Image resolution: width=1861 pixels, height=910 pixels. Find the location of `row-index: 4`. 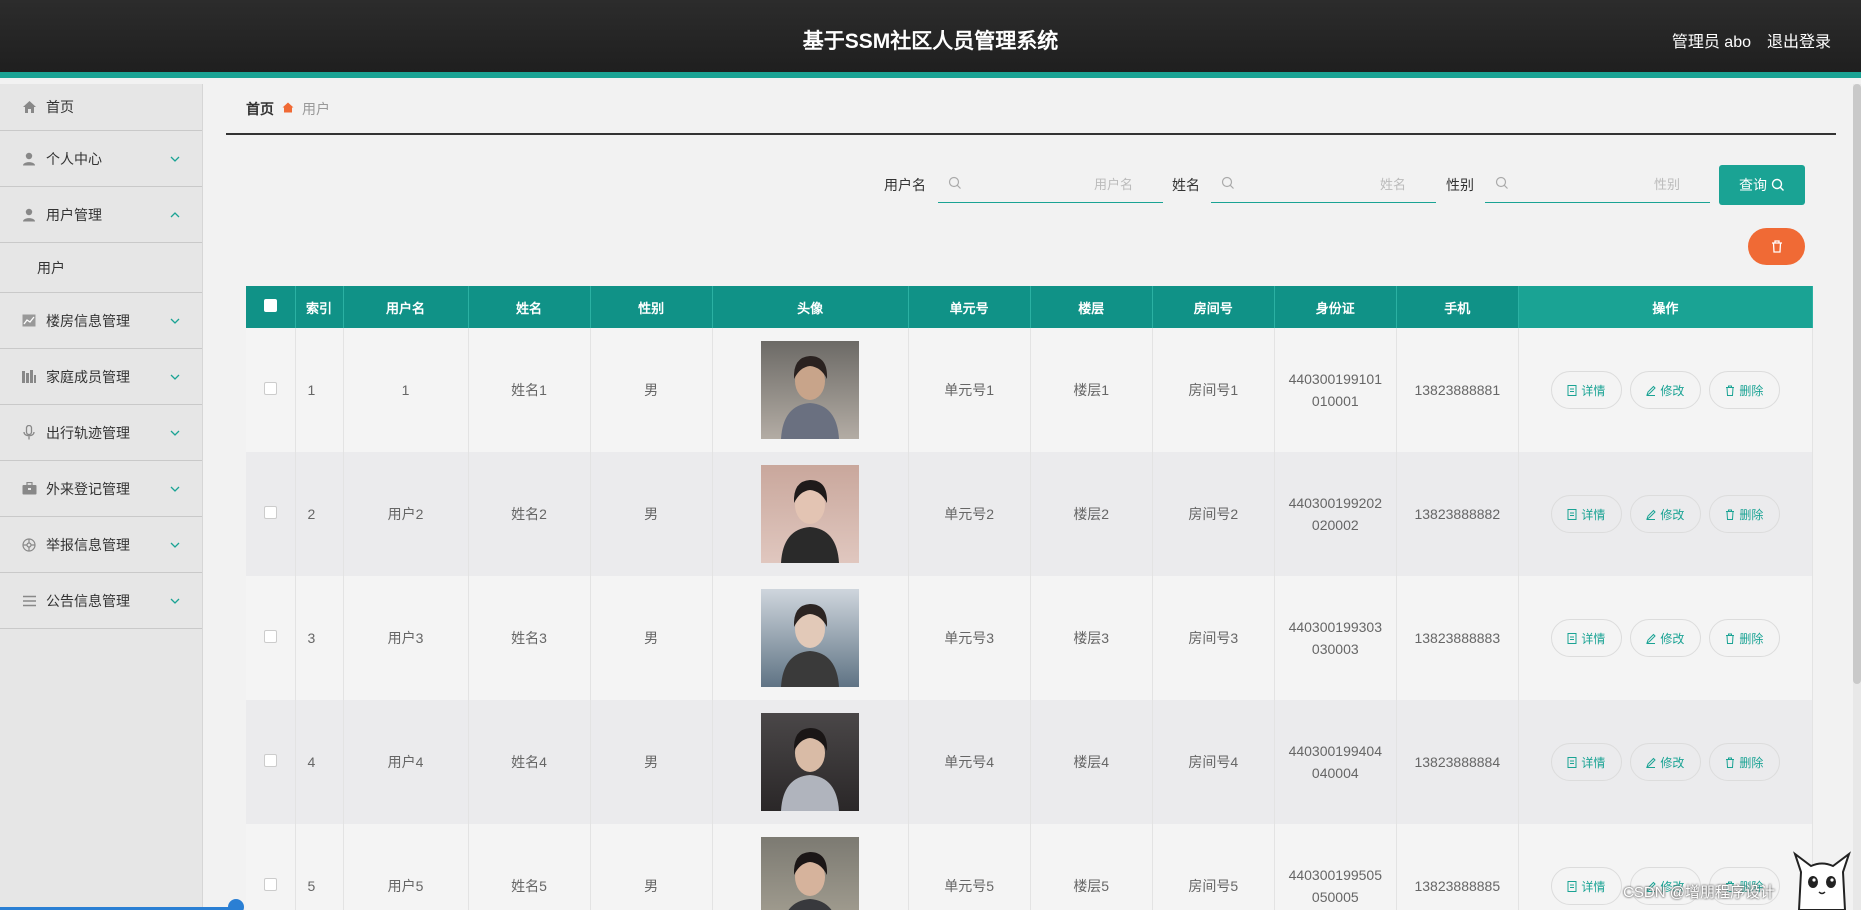

row-index: 4 is located at coordinates (319, 762).